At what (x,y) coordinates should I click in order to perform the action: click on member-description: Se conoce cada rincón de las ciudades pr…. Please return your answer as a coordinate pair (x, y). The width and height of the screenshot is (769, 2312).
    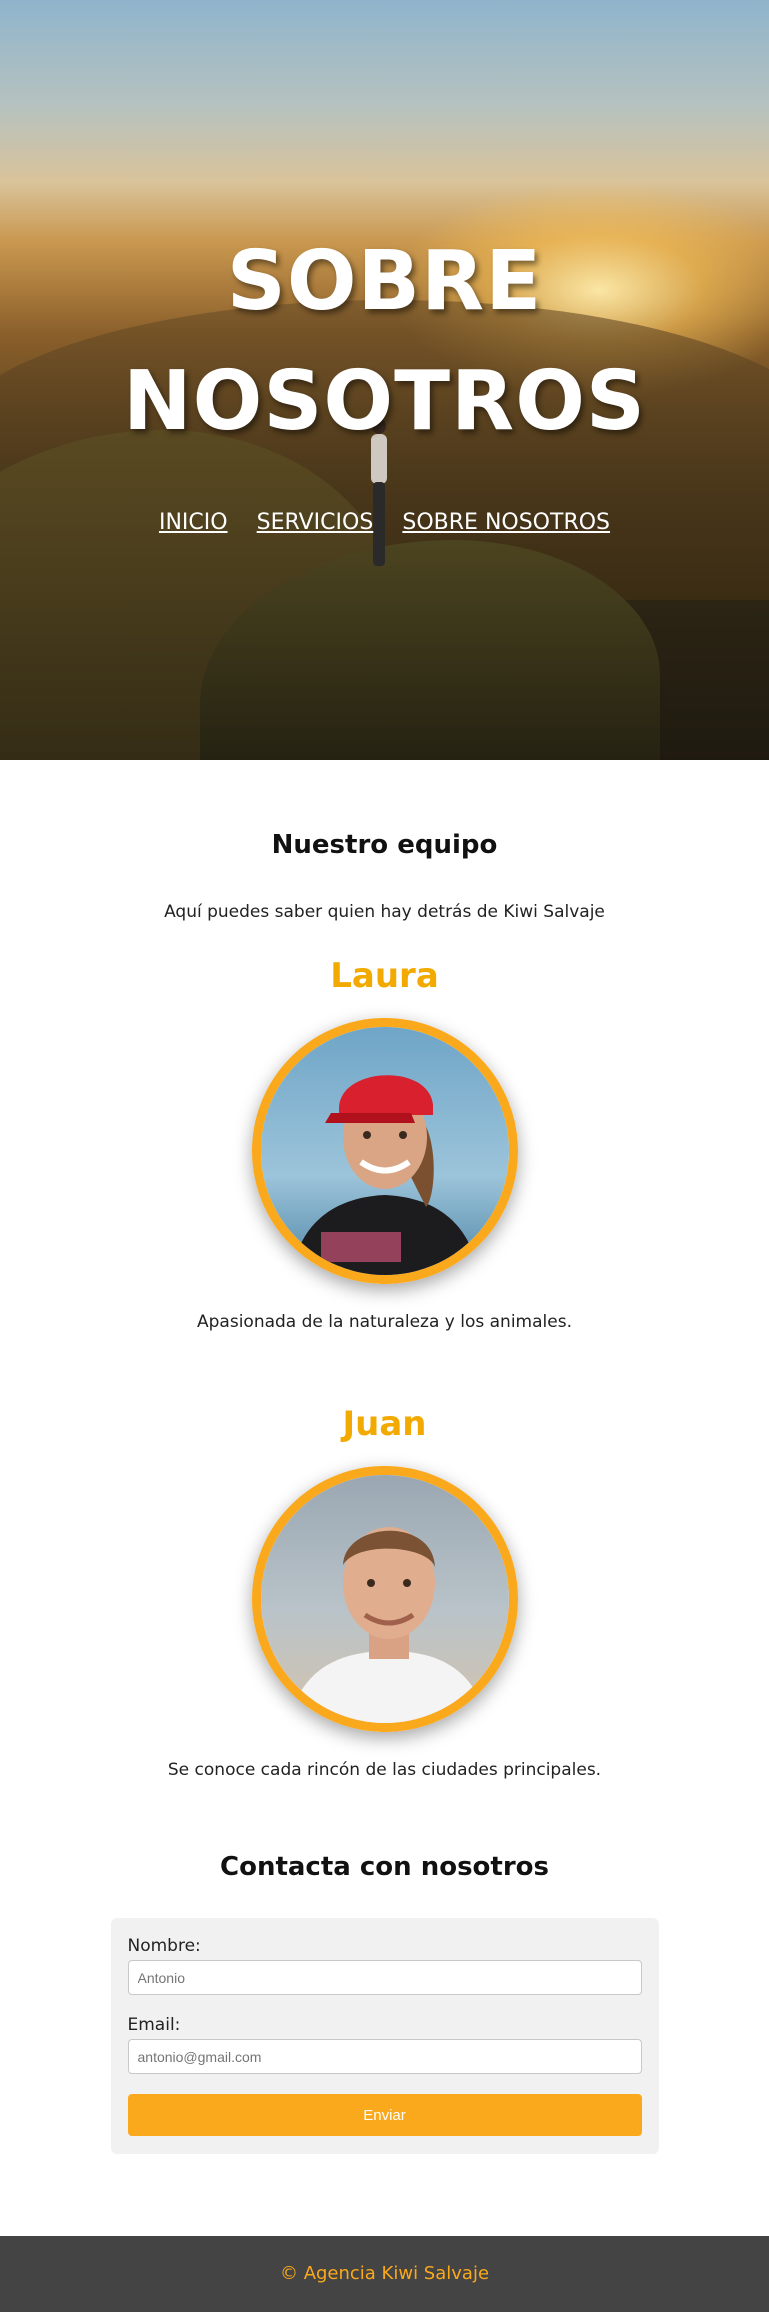
    Looking at the image, I should click on (384, 1770).